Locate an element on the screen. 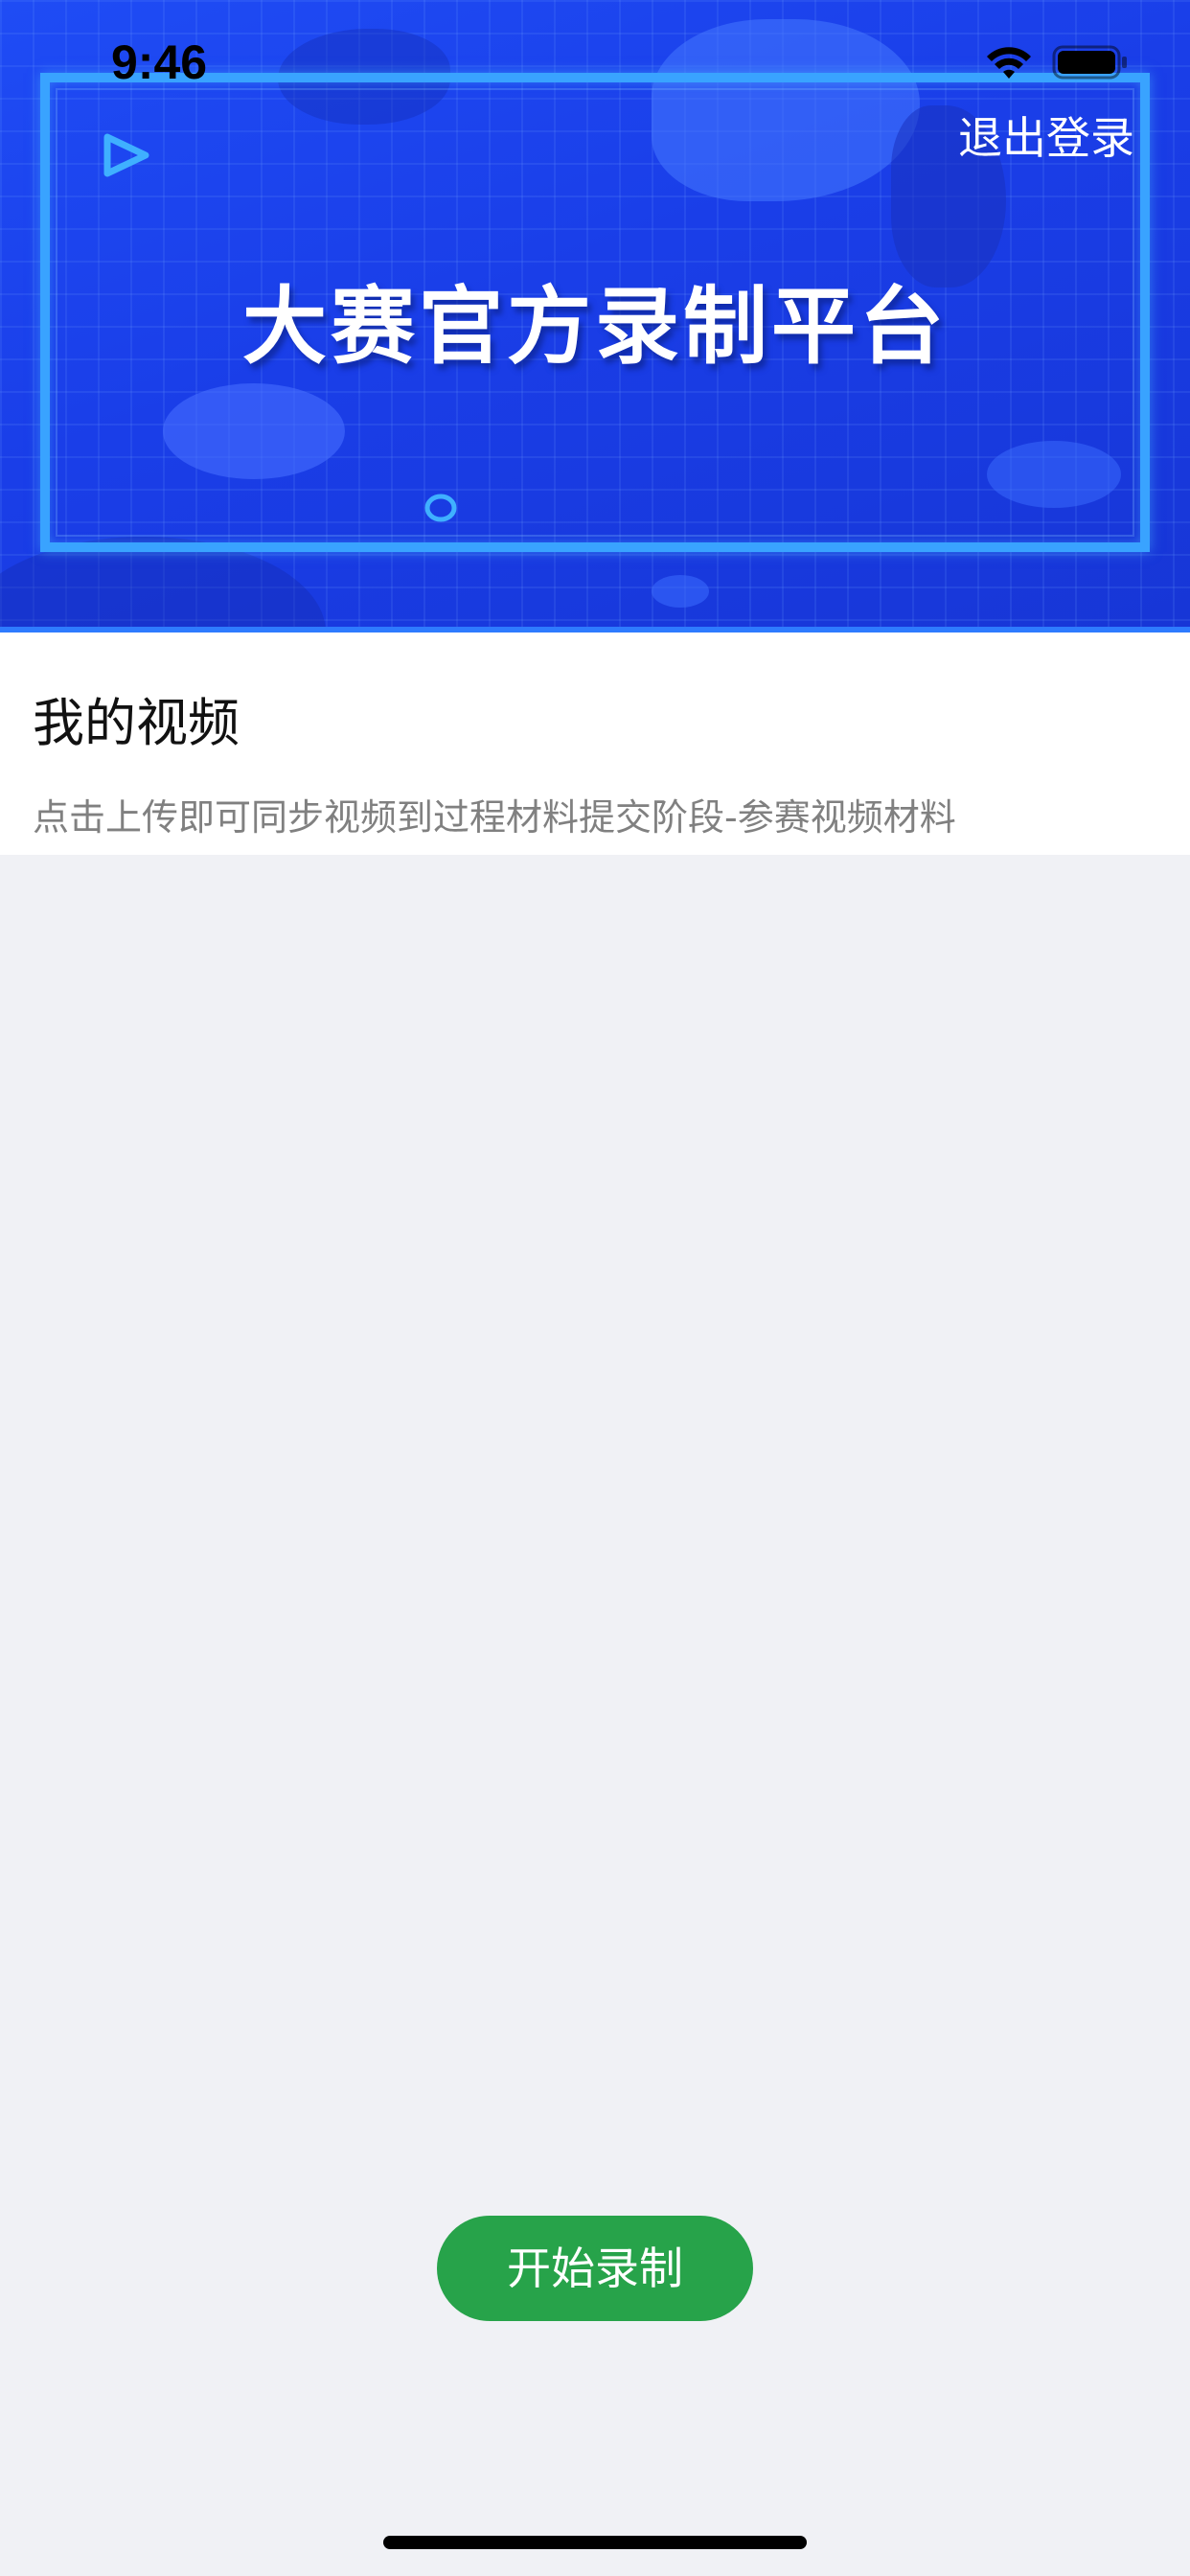 This screenshot has height=2576, width=1190. banner-title: 大赛官方录制平台 is located at coordinates (594, 327).